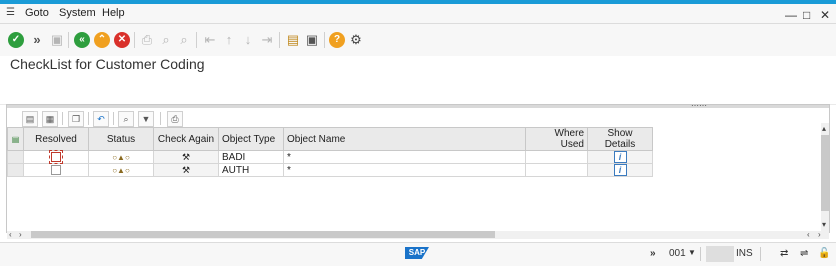 Image resolution: width=836 pixels, height=266 pixels. I want to click on find-next-icon: ⌕, so click(184, 39).